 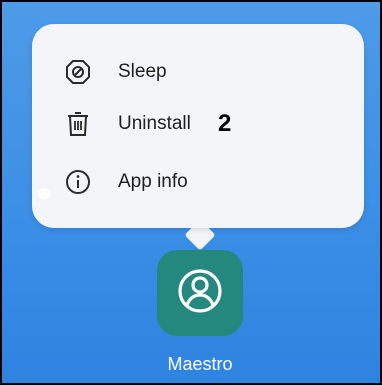 What do you see at coordinates (78, 124) in the screenshot?
I see `trash-icon` at bounding box center [78, 124].